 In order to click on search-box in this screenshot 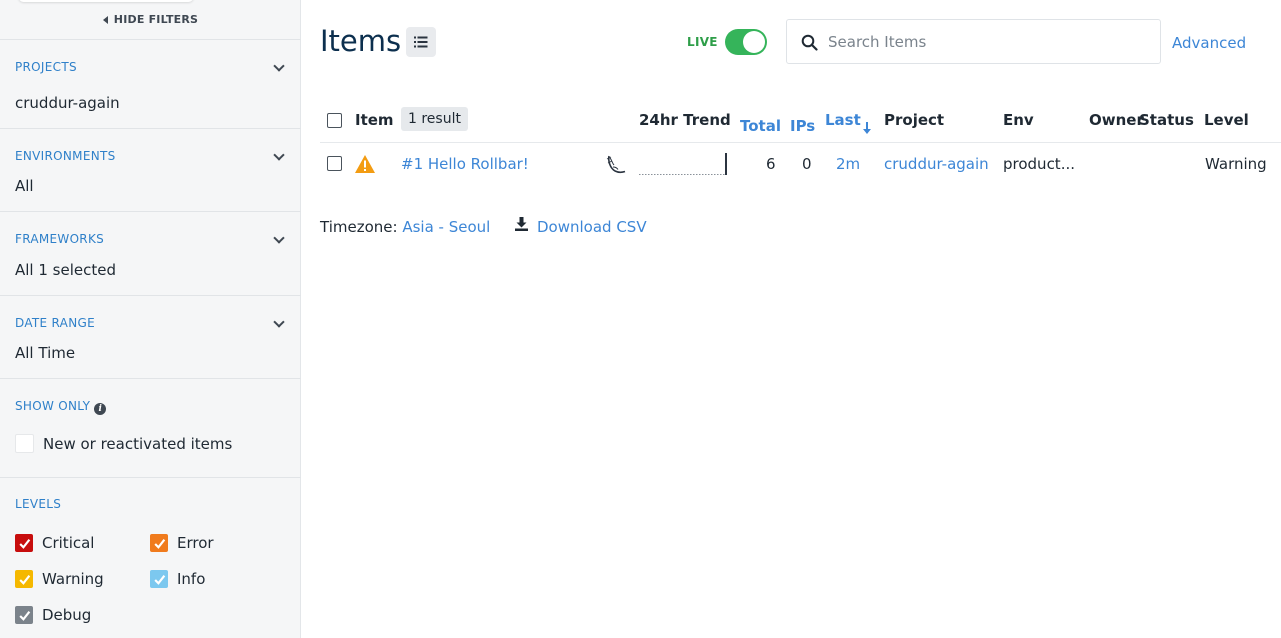, I will do `click(973, 41)`.